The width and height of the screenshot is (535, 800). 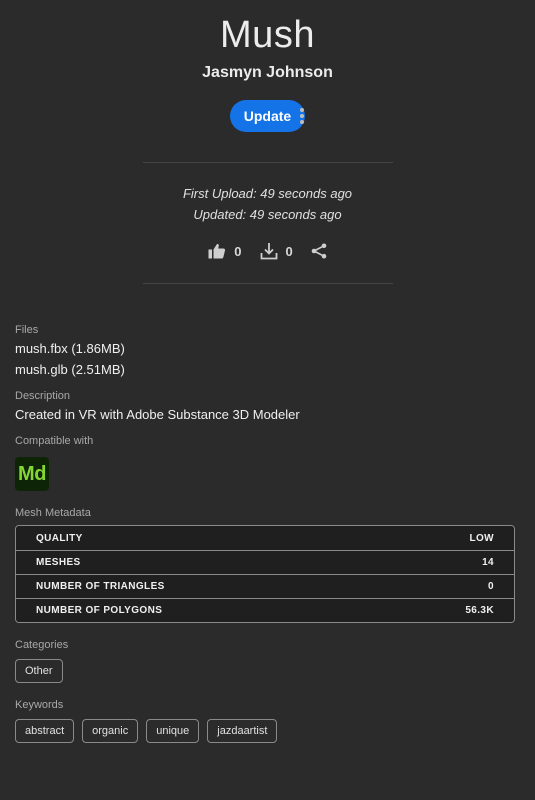 I want to click on compatible-section: Compatible with Md, so click(x=267, y=462).